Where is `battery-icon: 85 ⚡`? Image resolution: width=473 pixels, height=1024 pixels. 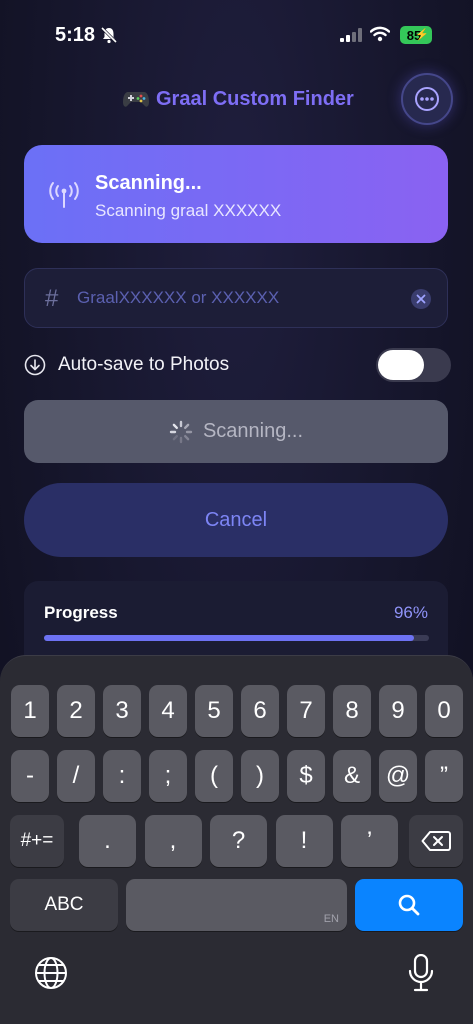 battery-icon: 85 ⚡ is located at coordinates (416, 35).